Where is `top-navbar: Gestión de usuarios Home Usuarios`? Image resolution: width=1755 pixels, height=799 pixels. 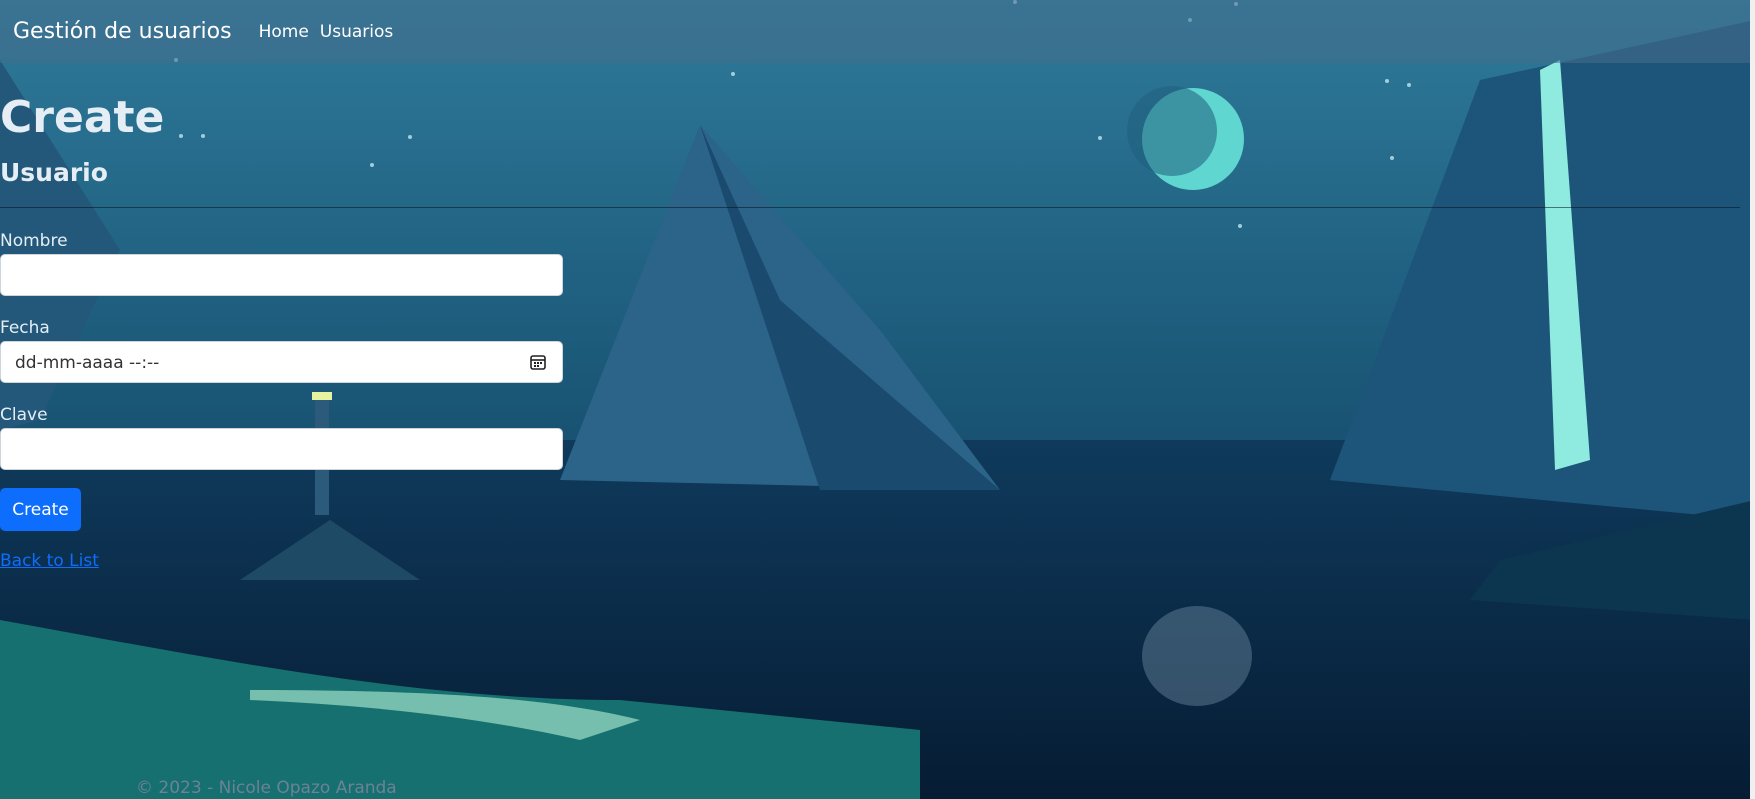
top-navbar: Gestión de usuarios Home Usuarios is located at coordinates (875, 31).